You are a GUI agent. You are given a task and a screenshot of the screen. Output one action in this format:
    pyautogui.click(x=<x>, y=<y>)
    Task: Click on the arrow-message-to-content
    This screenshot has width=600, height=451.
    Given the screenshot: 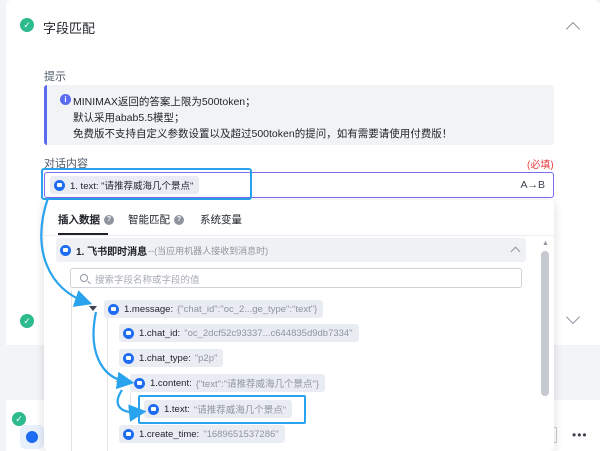 What is the action you would take?
    pyautogui.click(x=113, y=350)
    